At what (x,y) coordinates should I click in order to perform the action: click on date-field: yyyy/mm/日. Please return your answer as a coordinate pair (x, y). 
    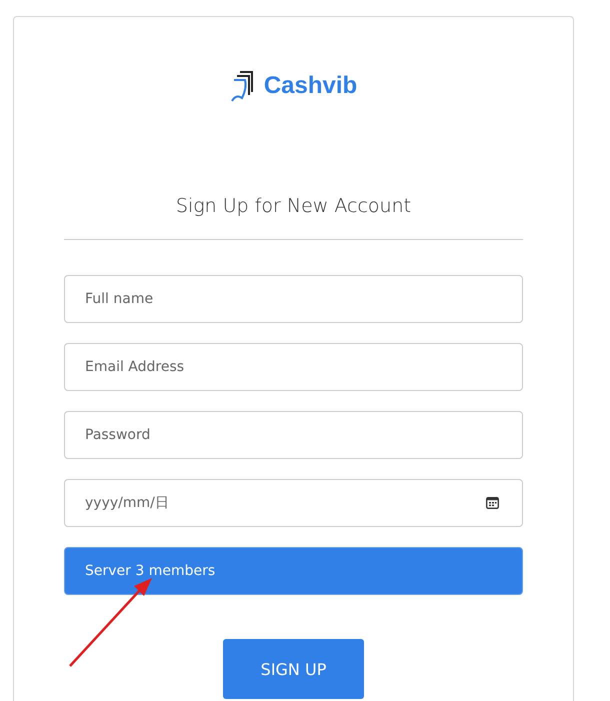
    Looking at the image, I should click on (293, 503).